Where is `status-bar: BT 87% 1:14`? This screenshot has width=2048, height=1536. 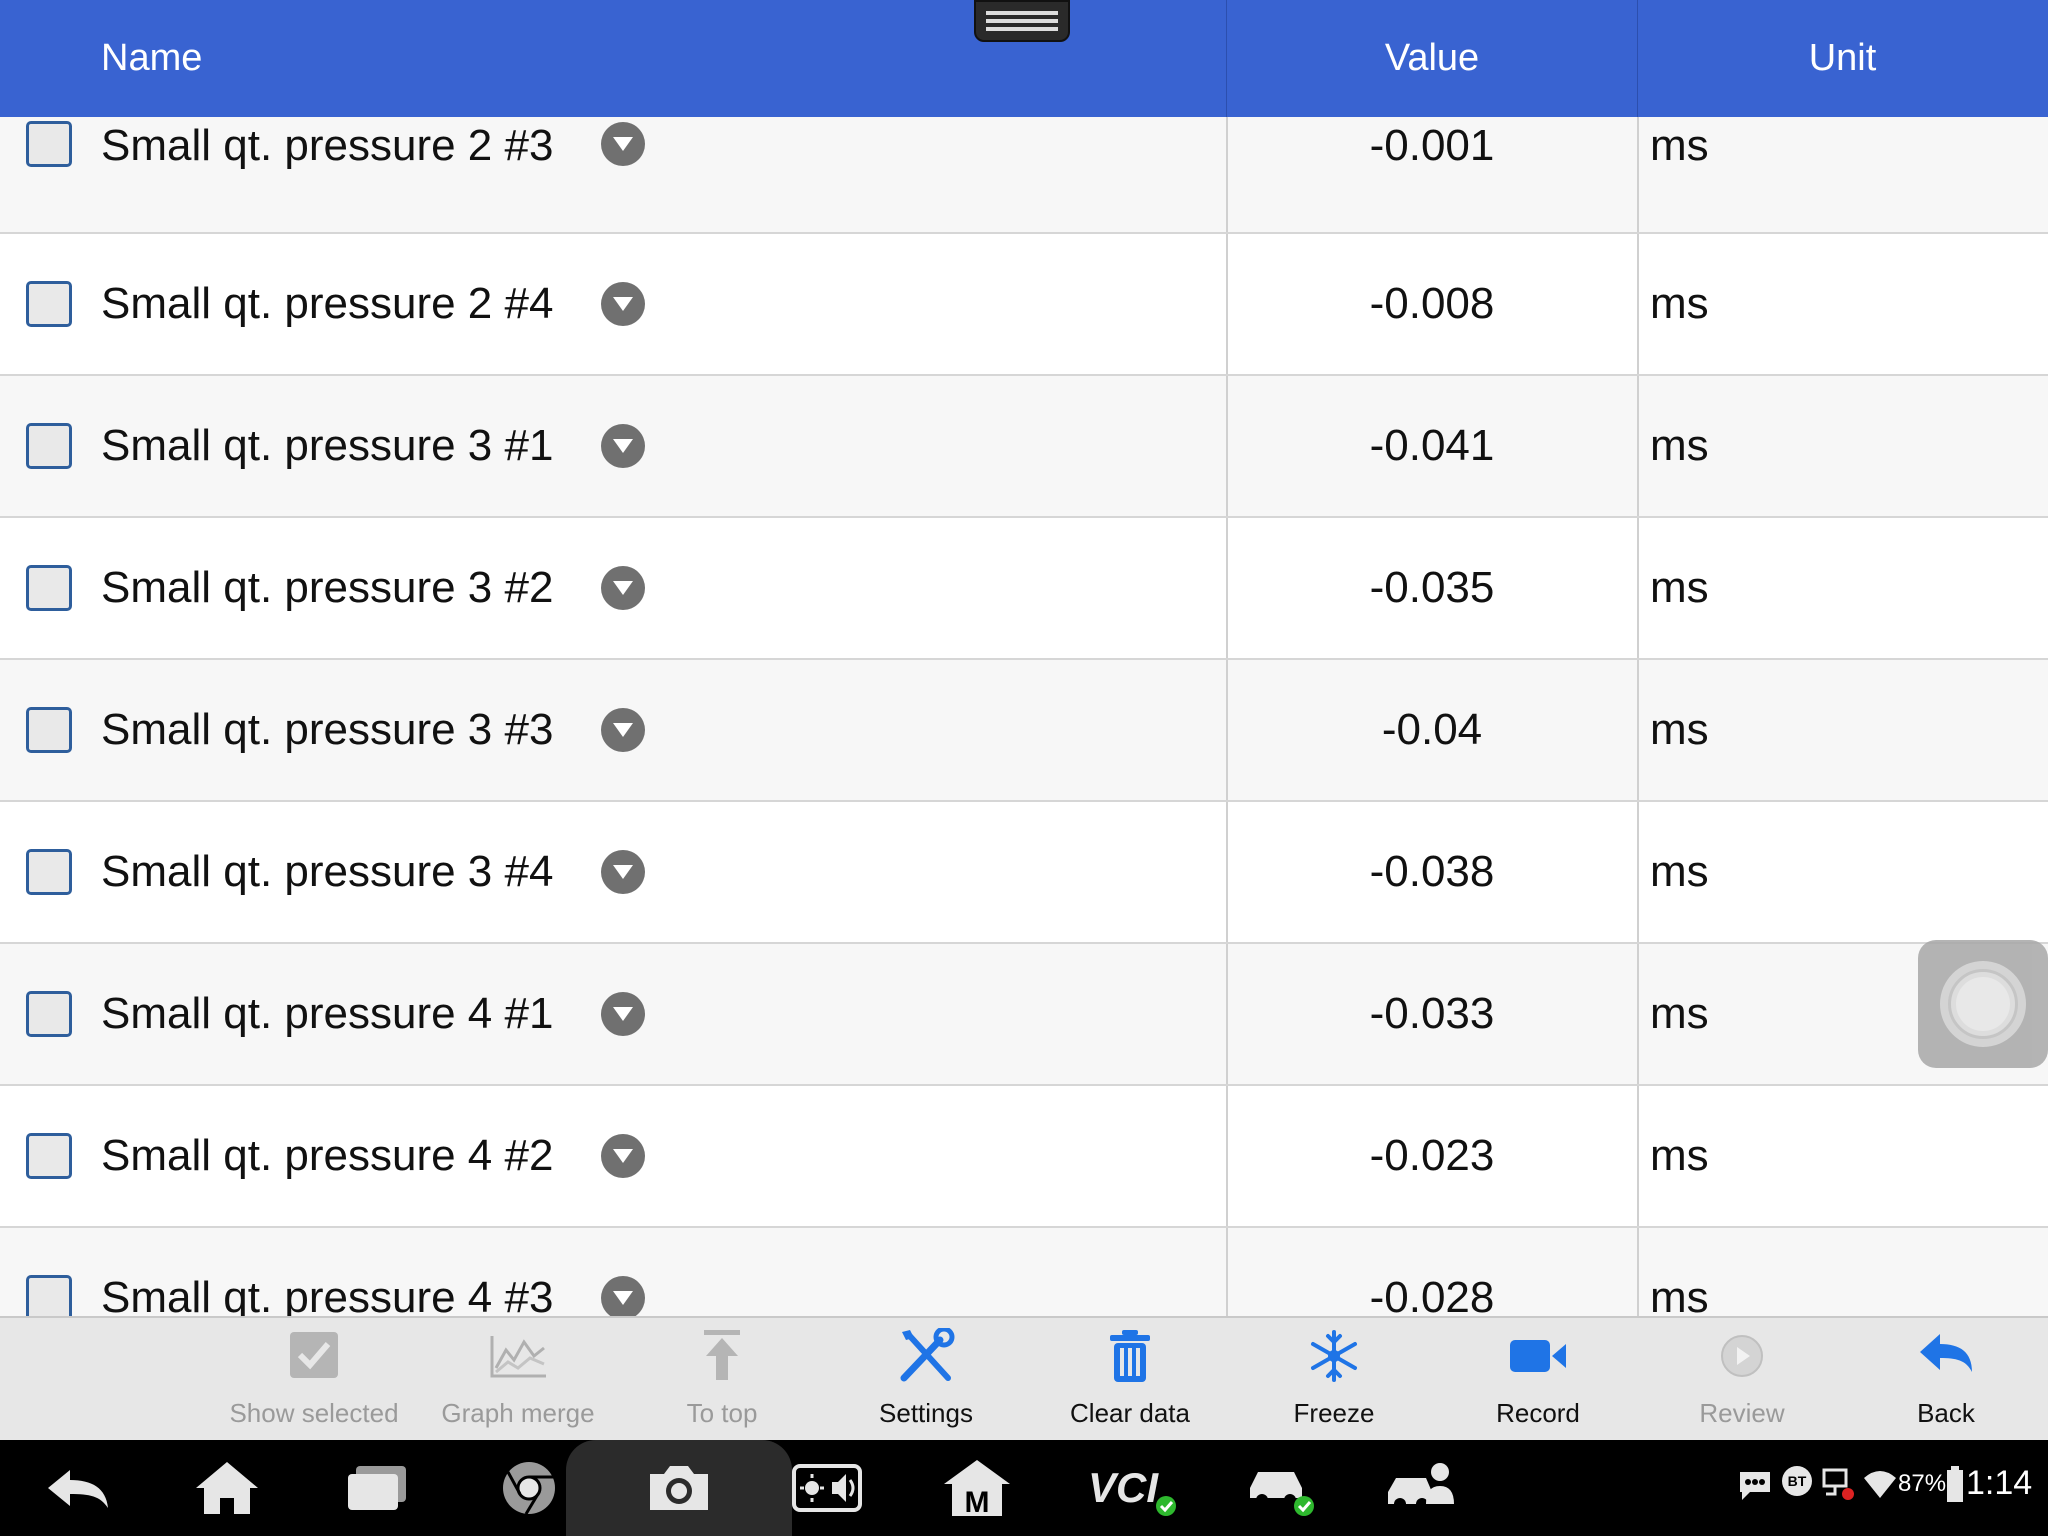
status-bar: BT 87% 1:14 is located at coordinates (1888, 1488).